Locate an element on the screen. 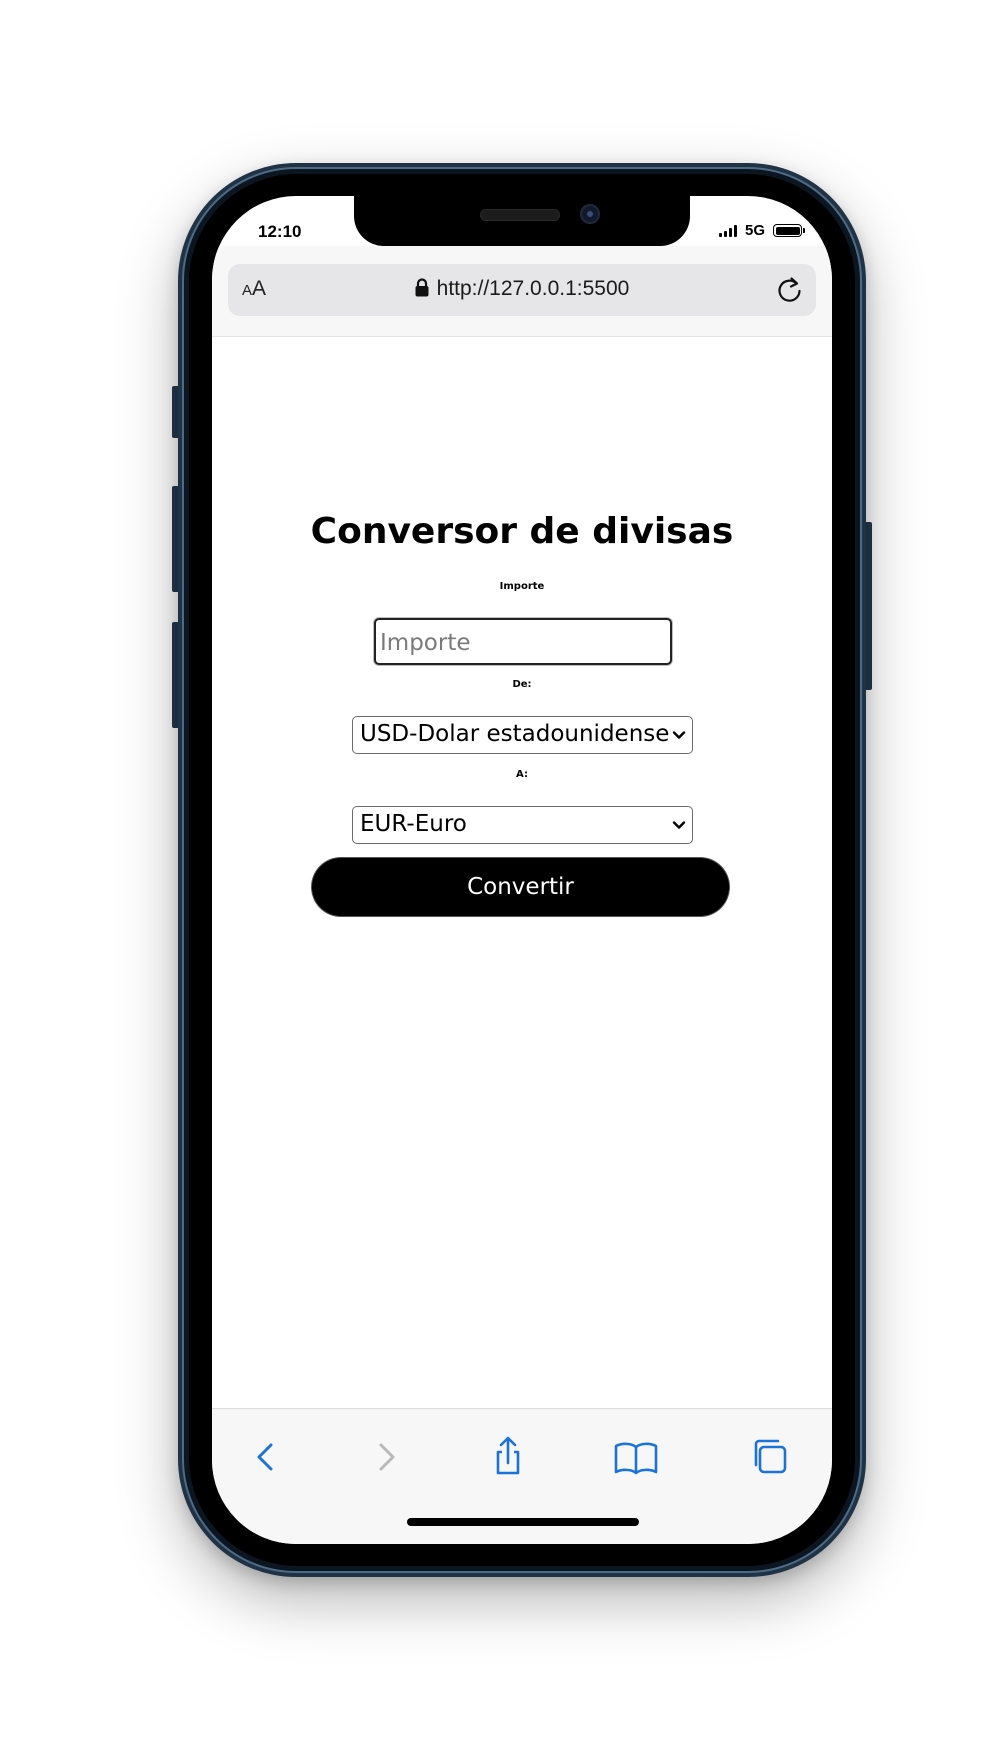 The width and height of the screenshot is (998, 1752). from-currency-value: USD-Dolar estadounidense is located at coordinates (515, 734).